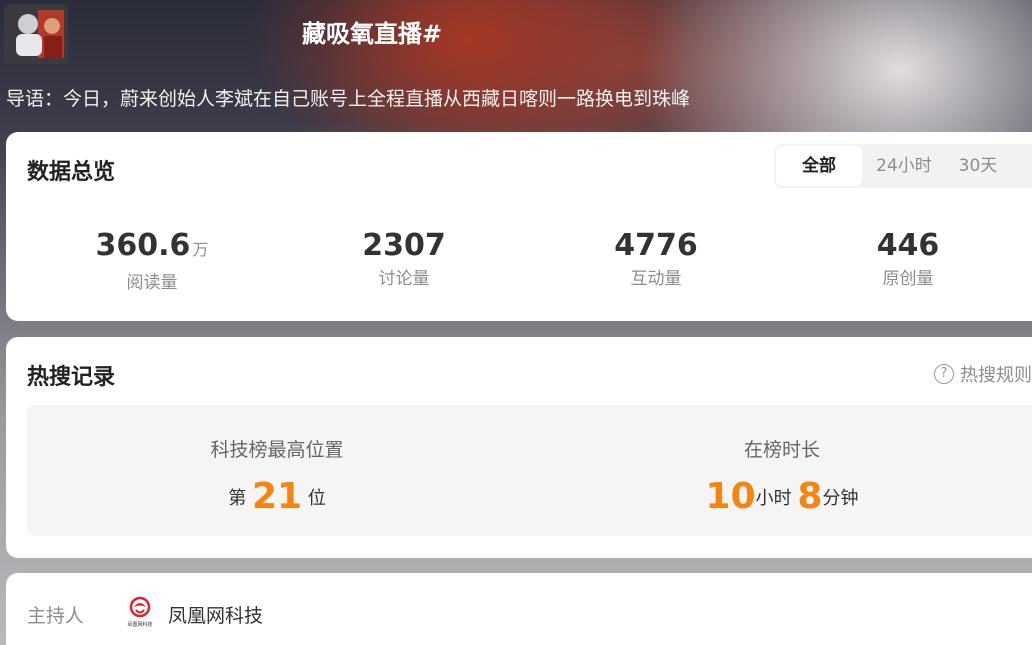 The width and height of the screenshot is (1032, 645). I want to click on phoenix-logo-icon: 凤凰网科技, so click(140, 612).